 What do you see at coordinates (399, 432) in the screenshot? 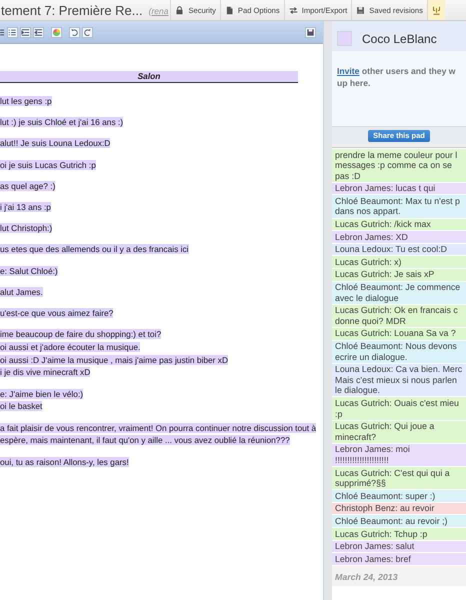
I see `chat-message: Lucas Gutrich: Qui joue a minecraft?` at bounding box center [399, 432].